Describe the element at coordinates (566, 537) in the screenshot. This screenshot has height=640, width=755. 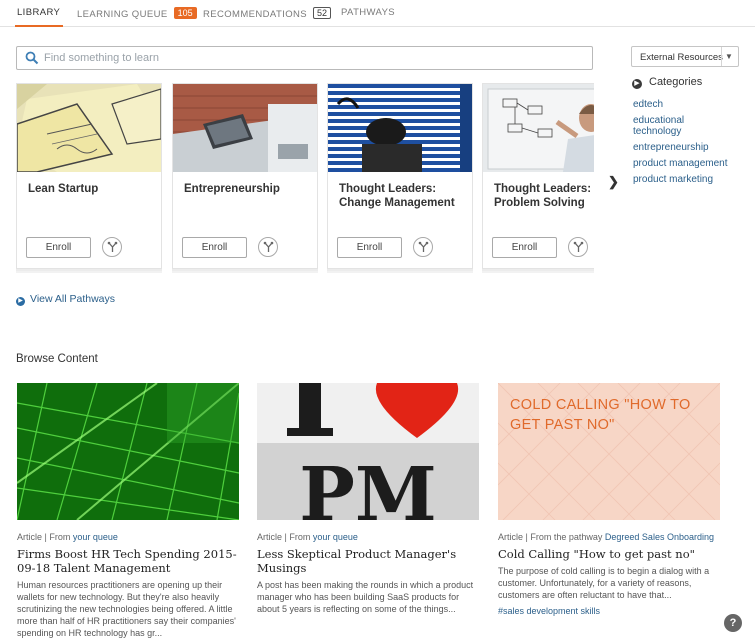
I see `content-from: From the pathway` at that location.